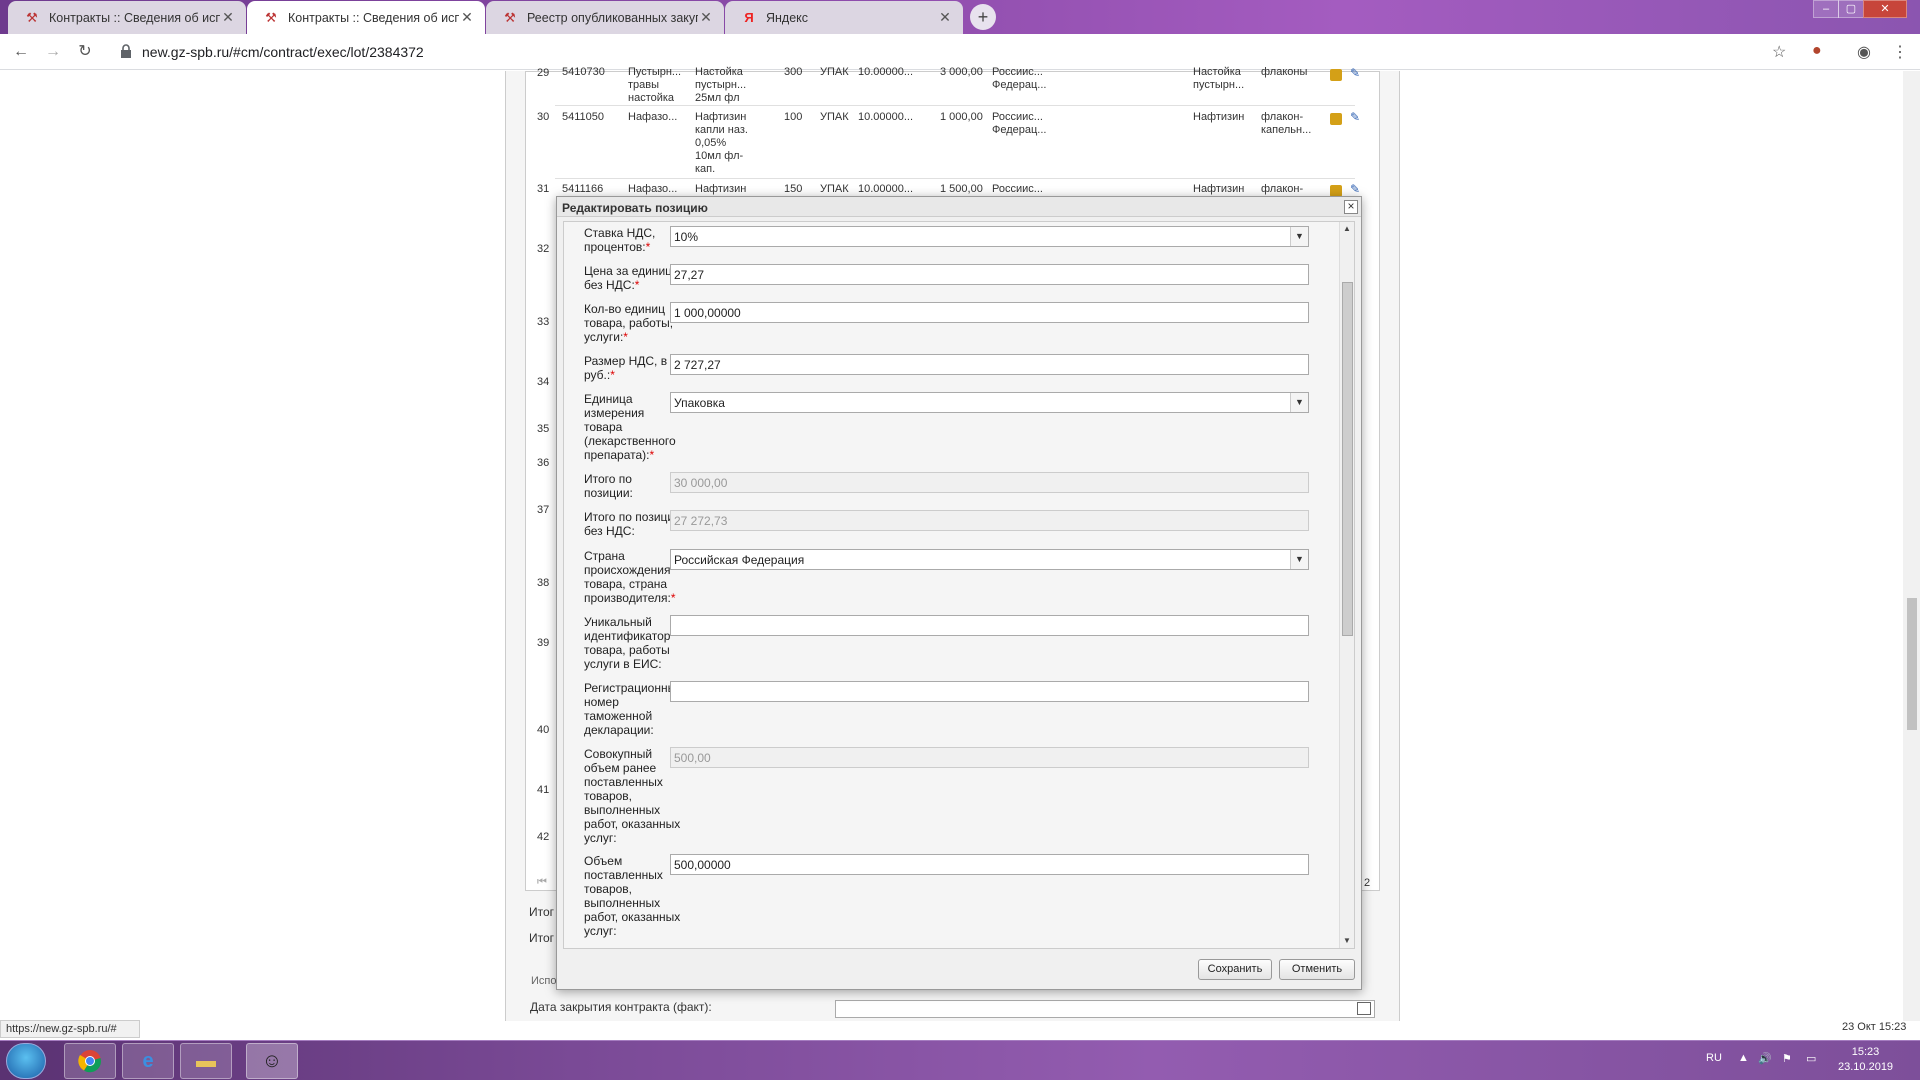 The height and width of the screenshot is (1080, 1920). What do you see at coordinates (989, 364) in the screenshot?
I see `vat-amount-input: 2 727,27` at bounding box center [989, 364].